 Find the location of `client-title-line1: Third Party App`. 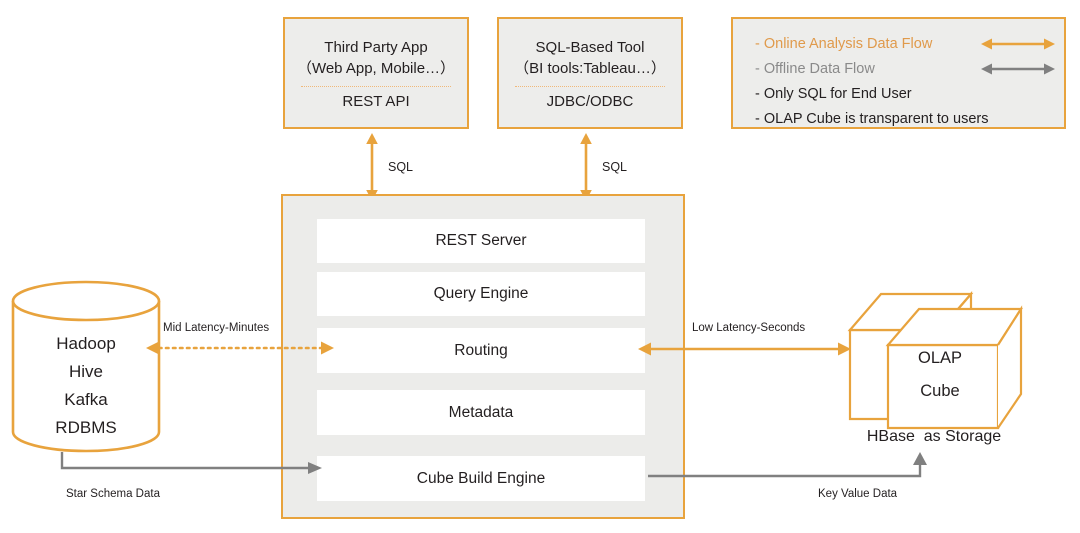

client-title-line1: Third Party App is located at coordinates (376, 47).